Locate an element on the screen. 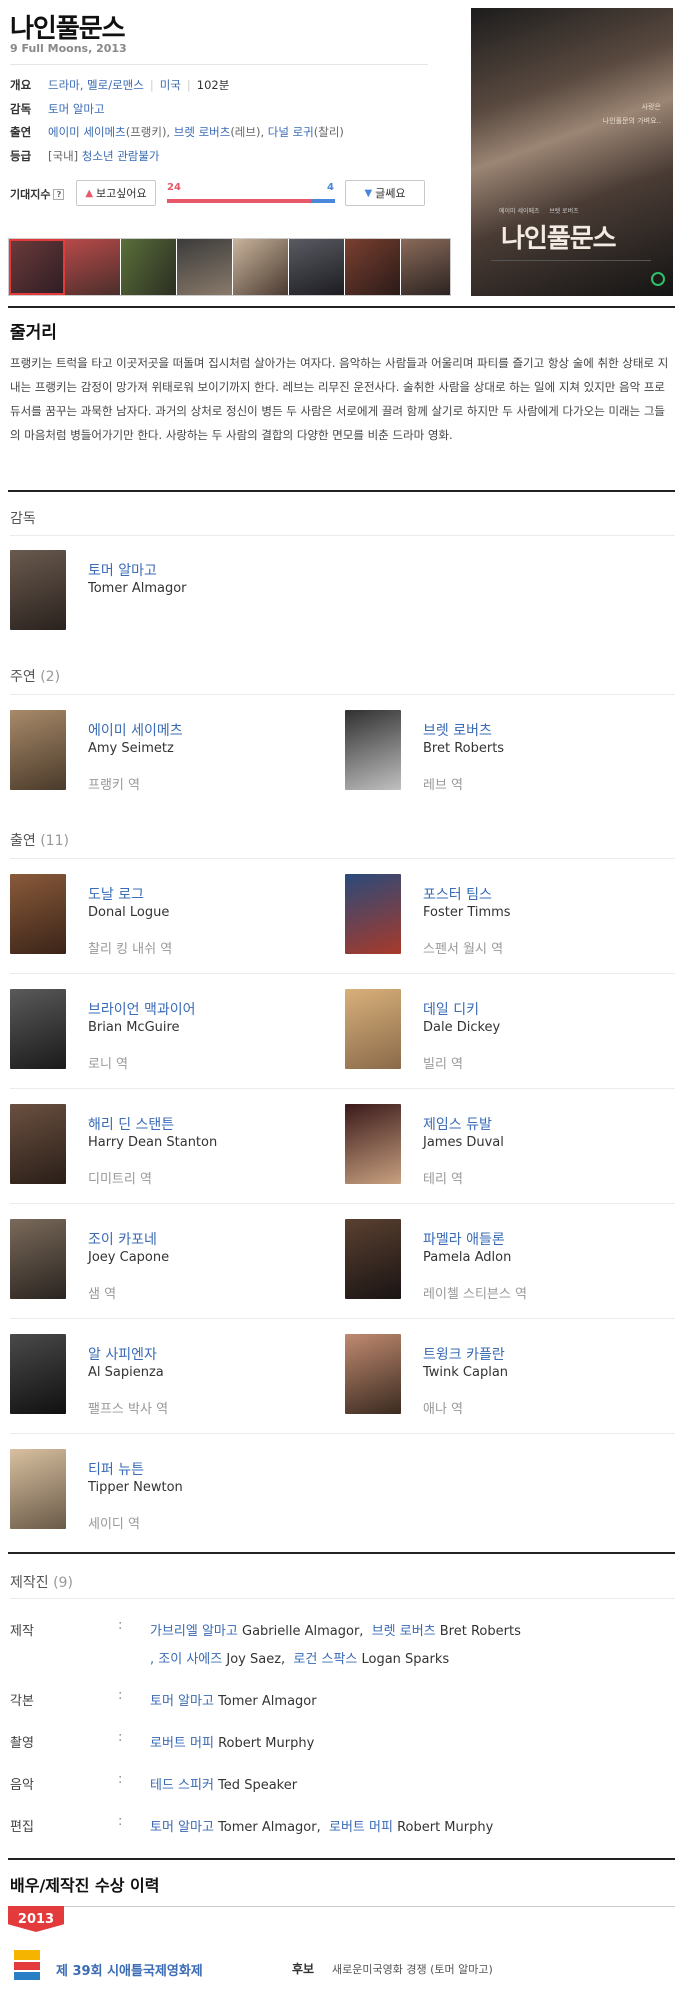  want-to-see-button: ▲ 보고싶어요 is located at coordinates (116, 193).